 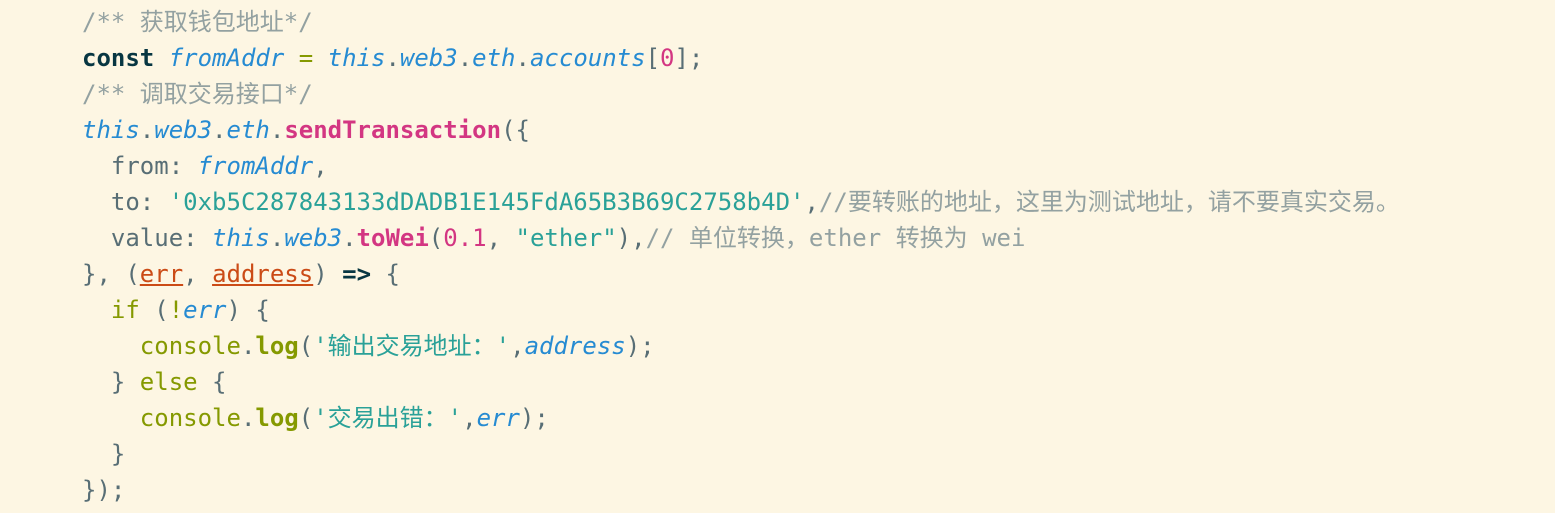 I want to click on code-token-punct: [, so click(x=653, y=58).